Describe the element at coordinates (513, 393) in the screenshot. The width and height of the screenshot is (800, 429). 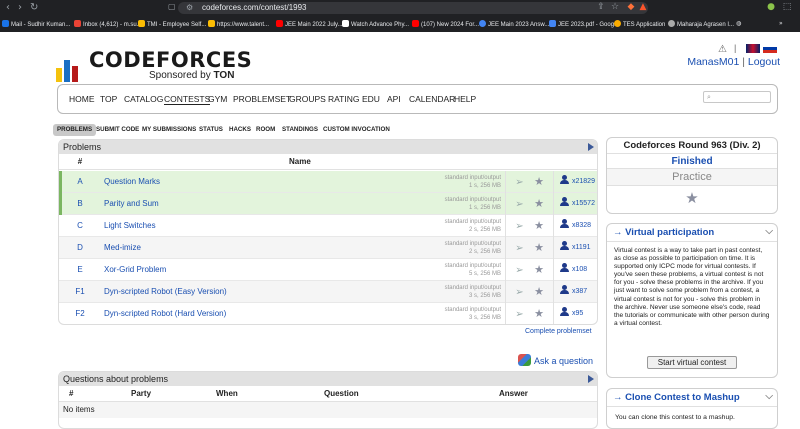
I see `col-answer: Answer` at that location.